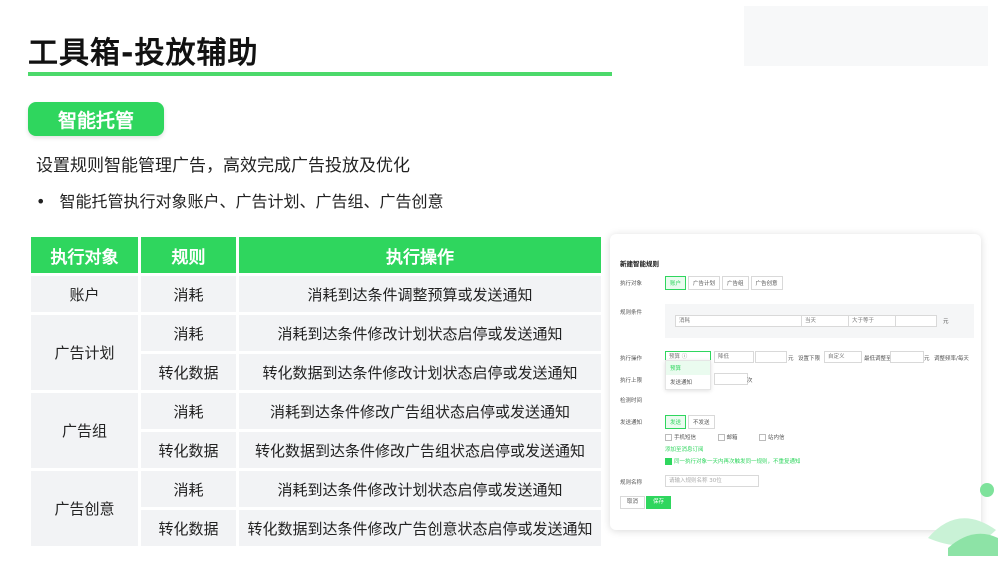 Image resolution: width=1000 pixels, height=563 pixels. What do you see at coordinates (631, 423) in the screenshot?
I see `label-notify: 发送通知` at bounding box center [631, 423].